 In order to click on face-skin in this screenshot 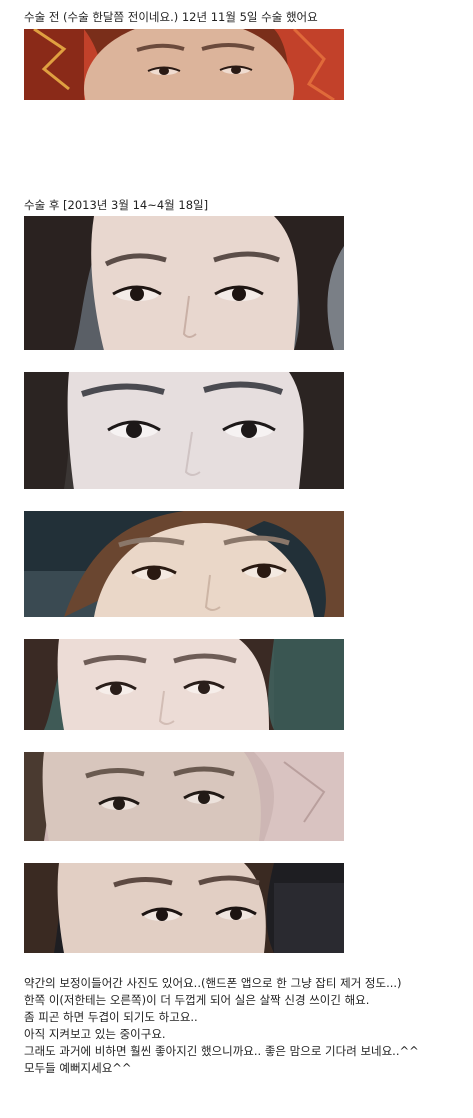, I will do `click(189, 64)`.